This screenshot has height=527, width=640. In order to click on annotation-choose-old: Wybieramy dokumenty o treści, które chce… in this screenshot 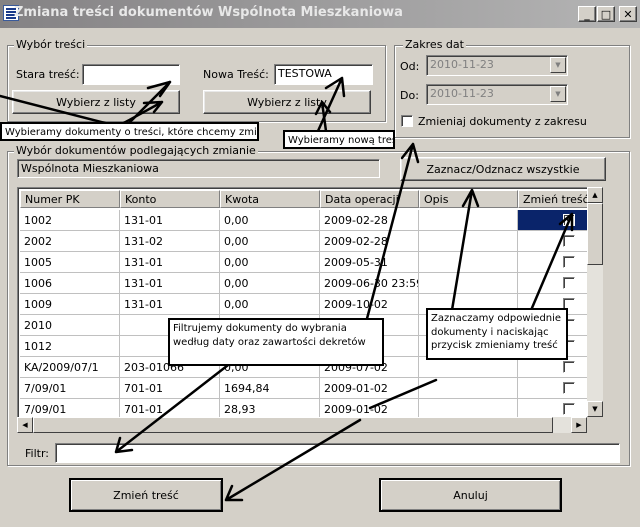, I will do `click(129, 131)`.